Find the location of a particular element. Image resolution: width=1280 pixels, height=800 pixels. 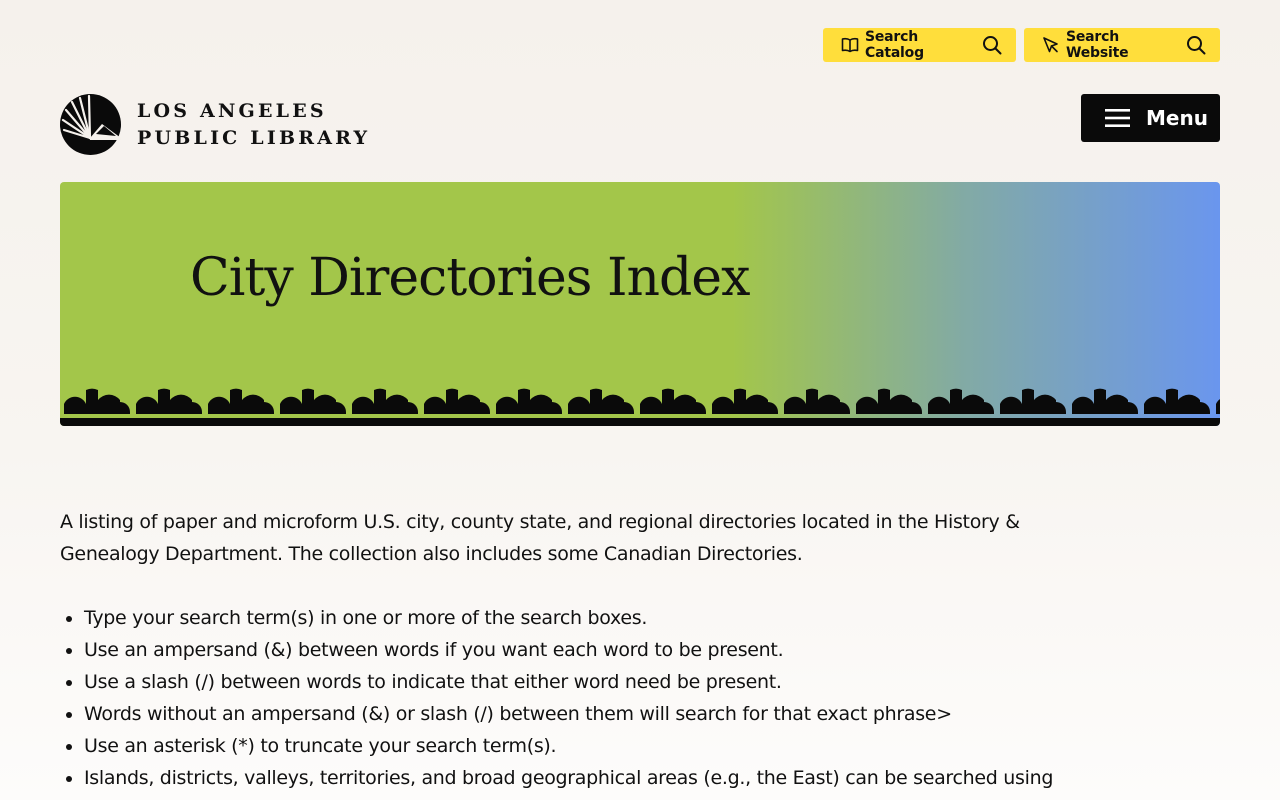

search-catalog-button: Search Catalog is located at coordinates (919, 45).